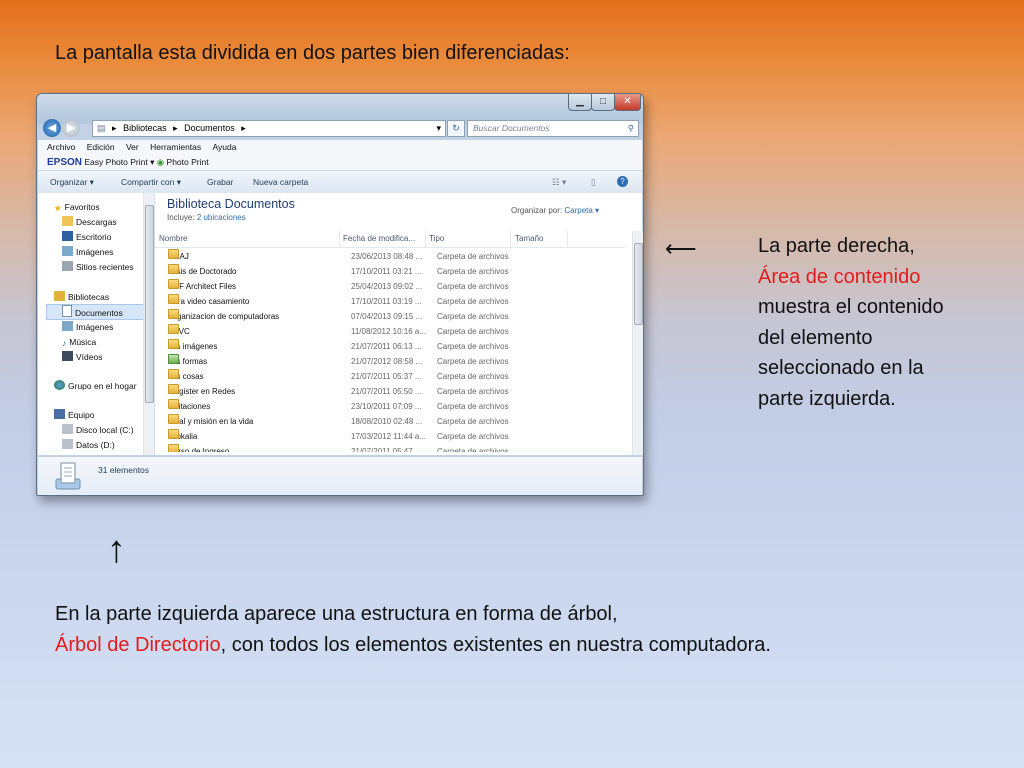 This screenshot has width=1024, height=768. Describe the element at coordinates (468, 239) in the screenshot. I see `column-type: Tipo` at that location.